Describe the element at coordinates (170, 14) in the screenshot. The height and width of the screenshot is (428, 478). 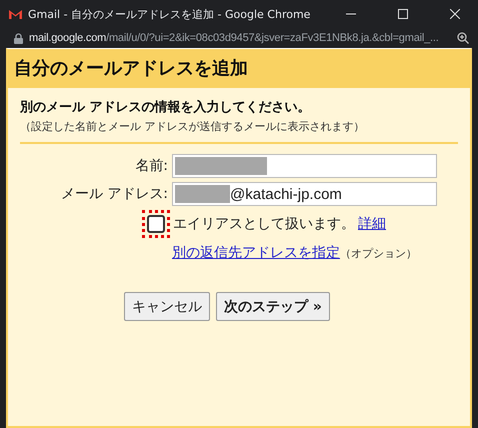
I see `window-title: Gmail - 自分のメールアドレスを追加 - Google Chrome` at that location.